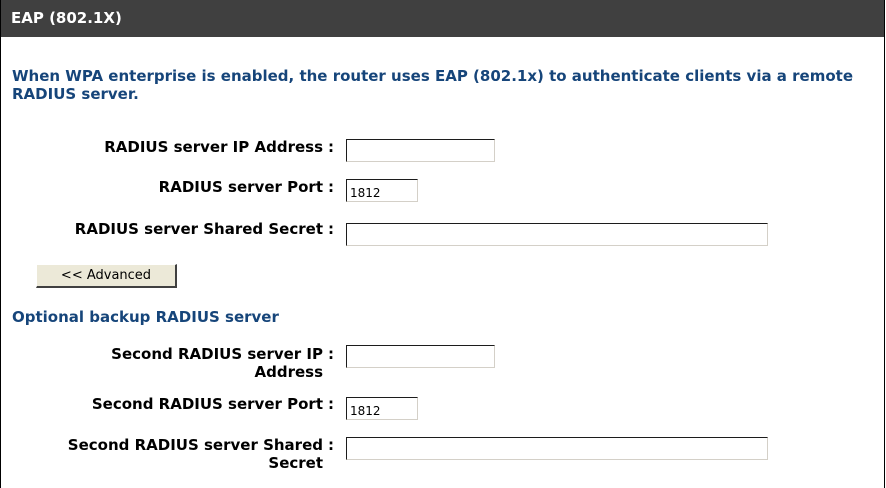 This screenshot has height=488, width=886. Describe the element at coordinates (331, 354) in the screenshot. I see `second-radius-ip-colon: :` at that location.